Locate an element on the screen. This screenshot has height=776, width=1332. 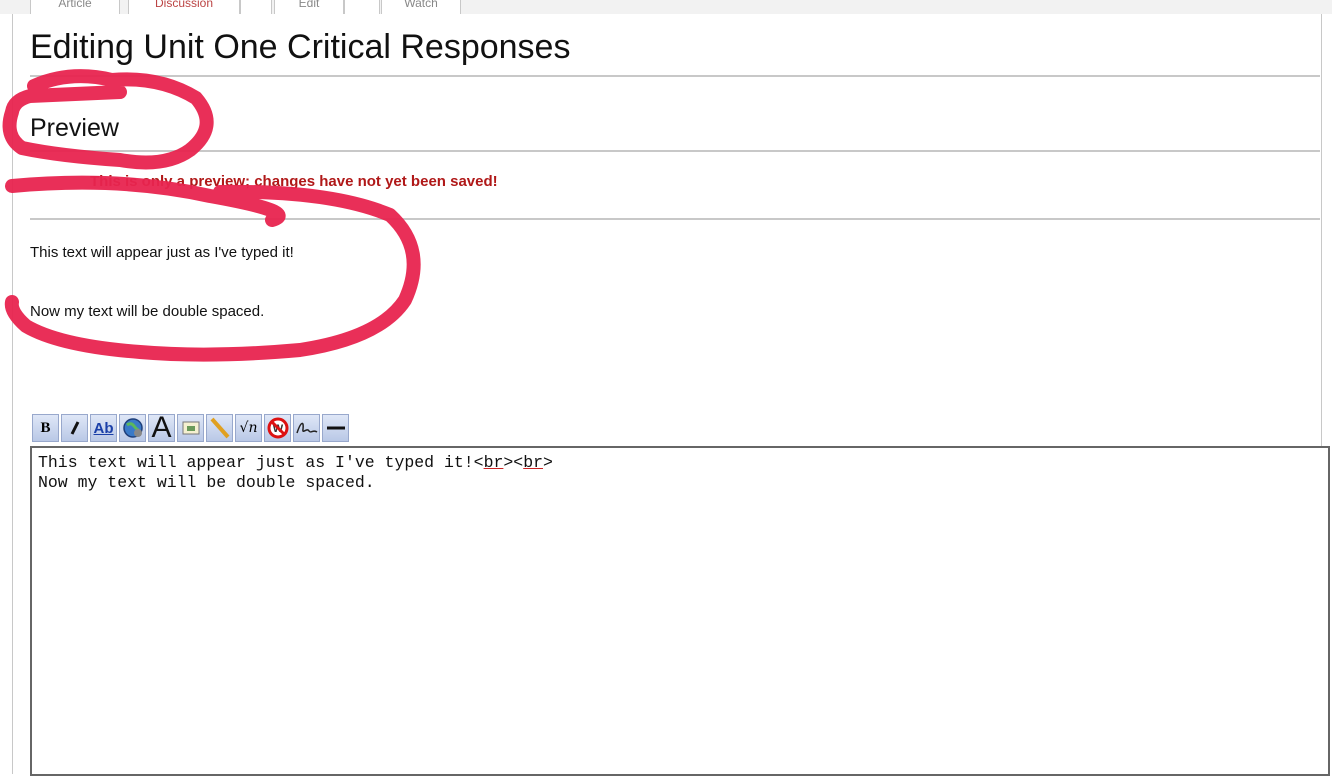
tab-edit: Edit is located at coordinates (309, 7).